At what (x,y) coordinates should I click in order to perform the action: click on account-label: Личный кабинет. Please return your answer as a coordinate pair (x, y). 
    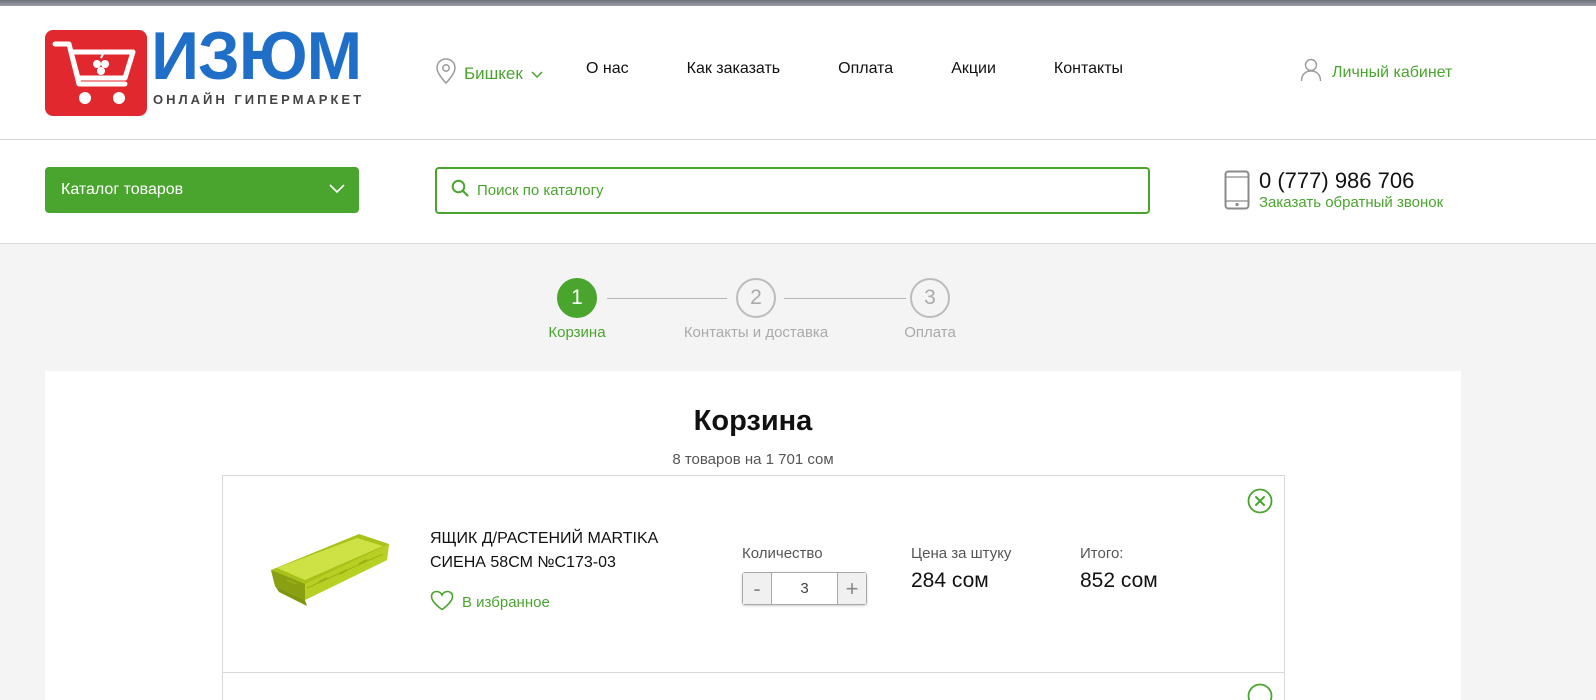
    Looking at the image, I should click on (1392, 72).